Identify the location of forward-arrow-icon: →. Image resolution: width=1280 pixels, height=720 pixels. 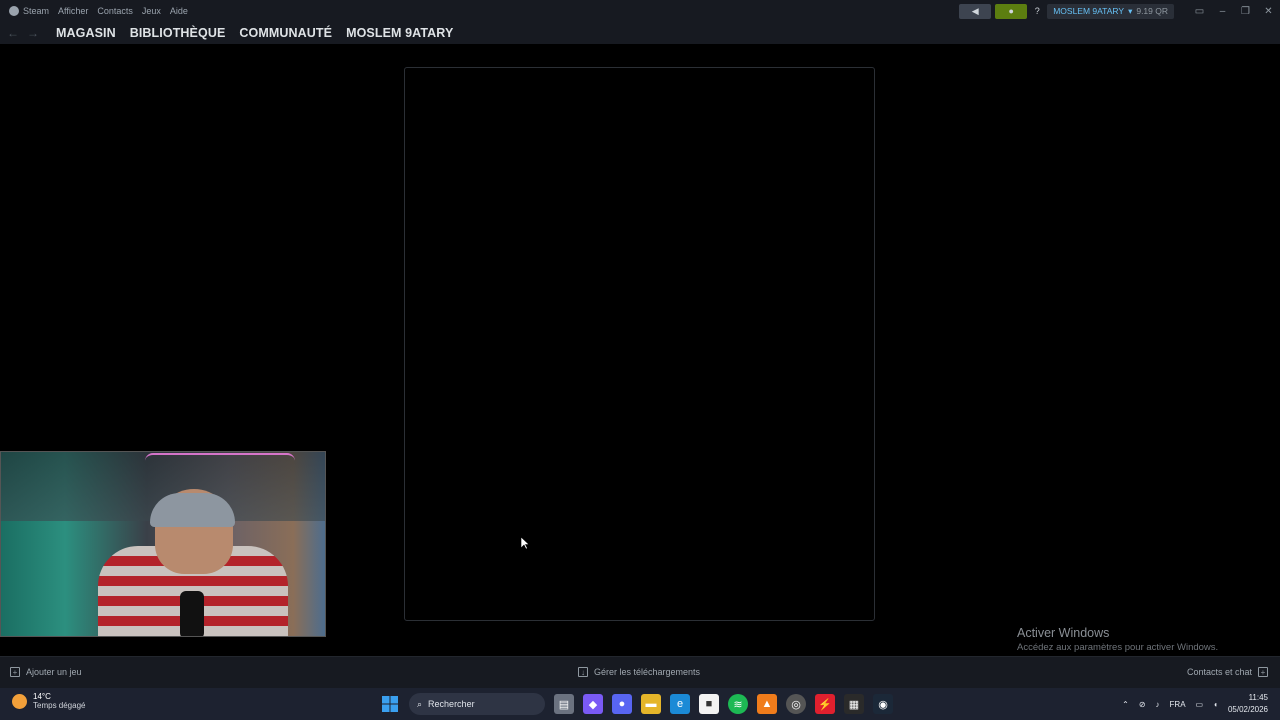
(33, 33).